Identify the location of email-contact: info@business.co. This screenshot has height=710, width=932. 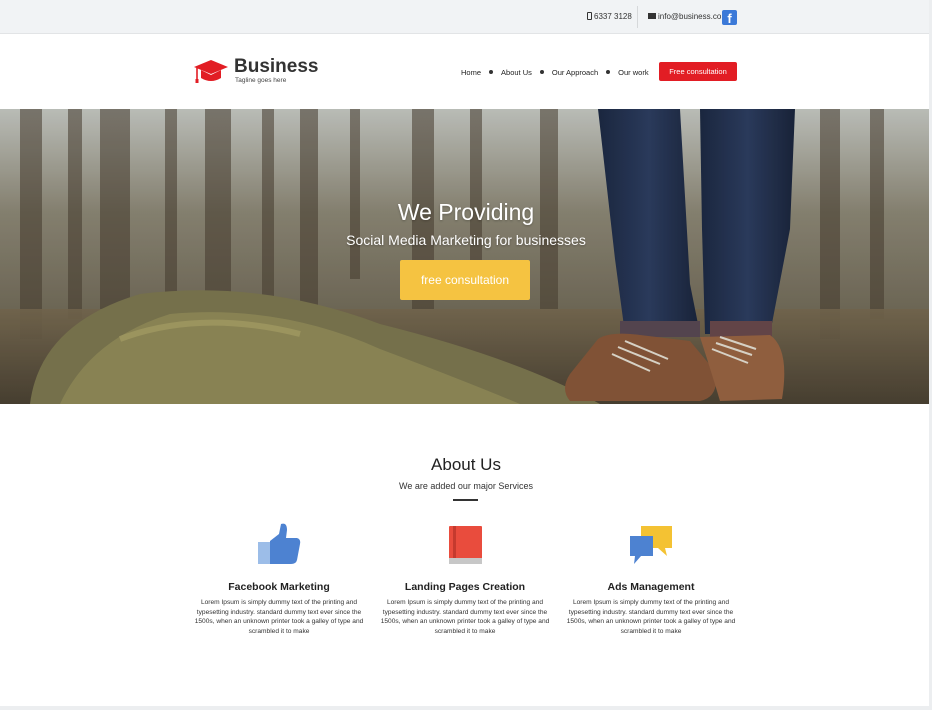
(684, 16).